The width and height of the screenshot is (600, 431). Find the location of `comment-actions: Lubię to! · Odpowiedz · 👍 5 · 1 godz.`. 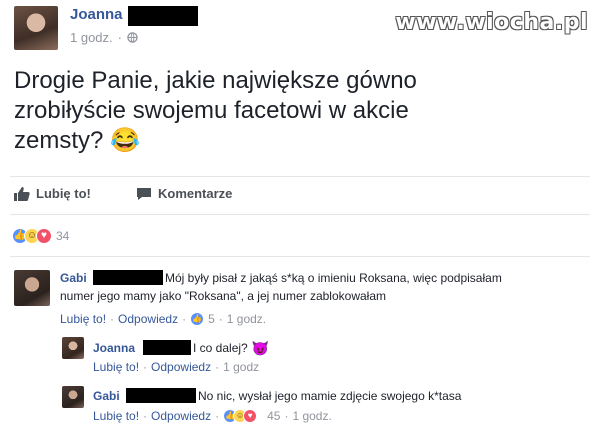

comment-actions: Lubię to! · Odpowiedz · 👍 5 · 1 godz. is located at coordinates (163, 319).